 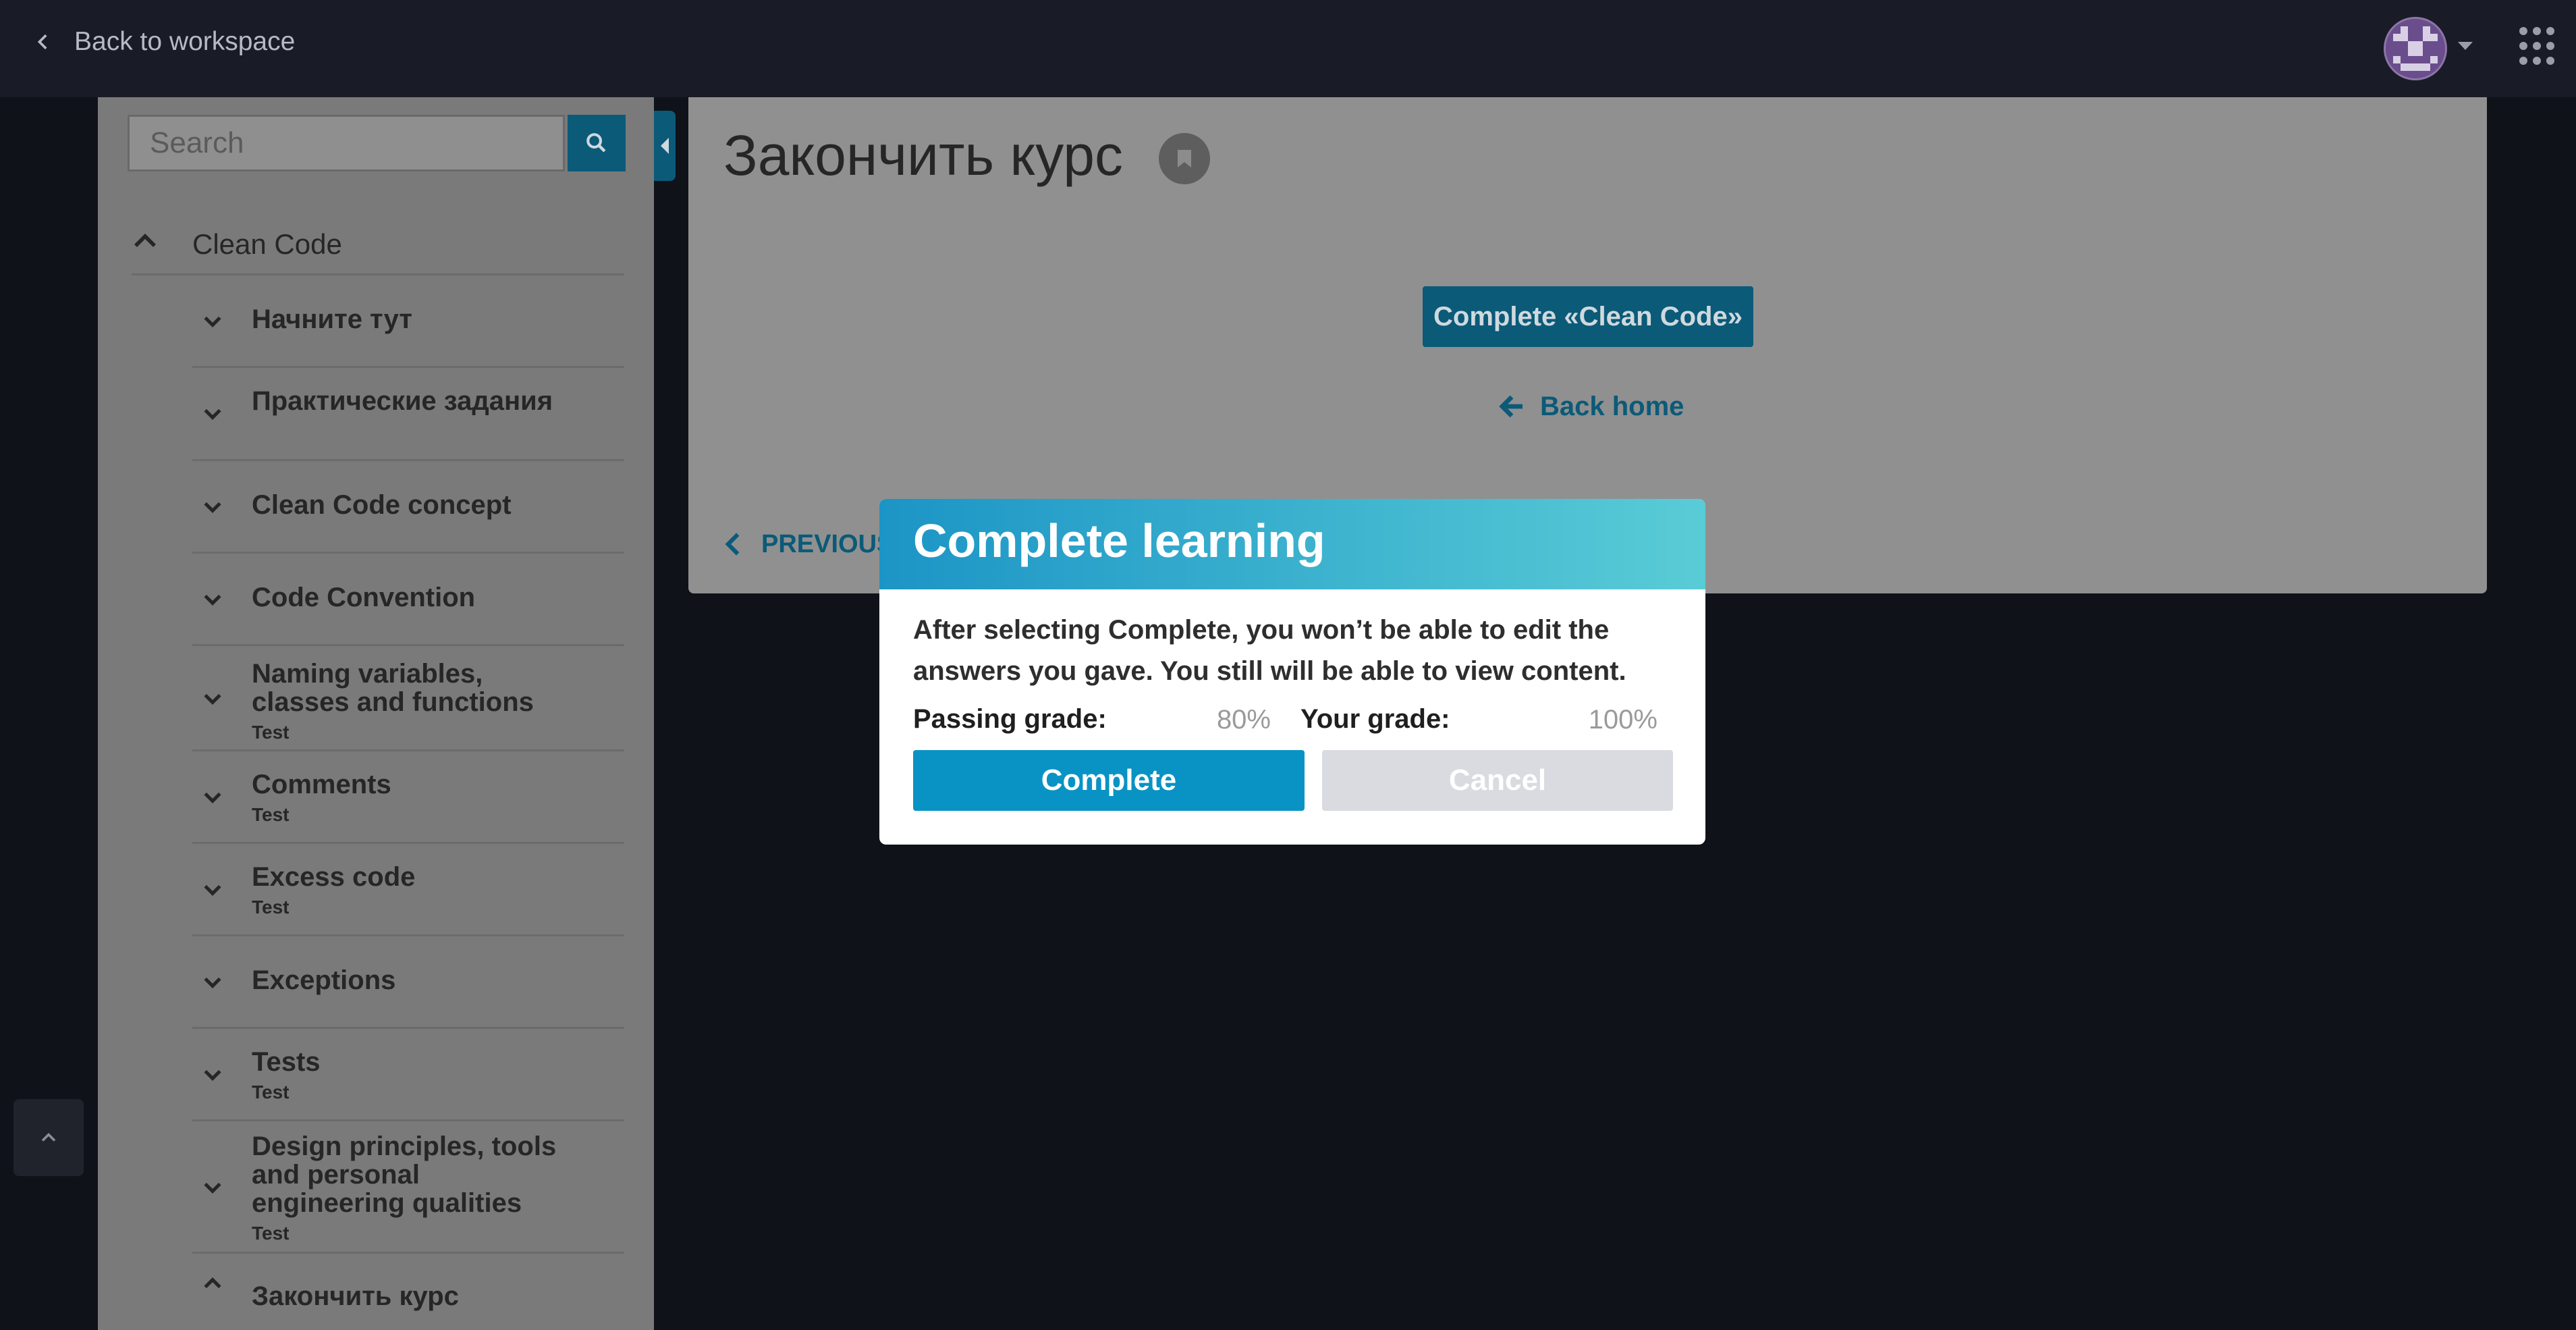 I want to click on sidebar-item-label: Naming variables, classes and functions, so click(x=393, y=688).